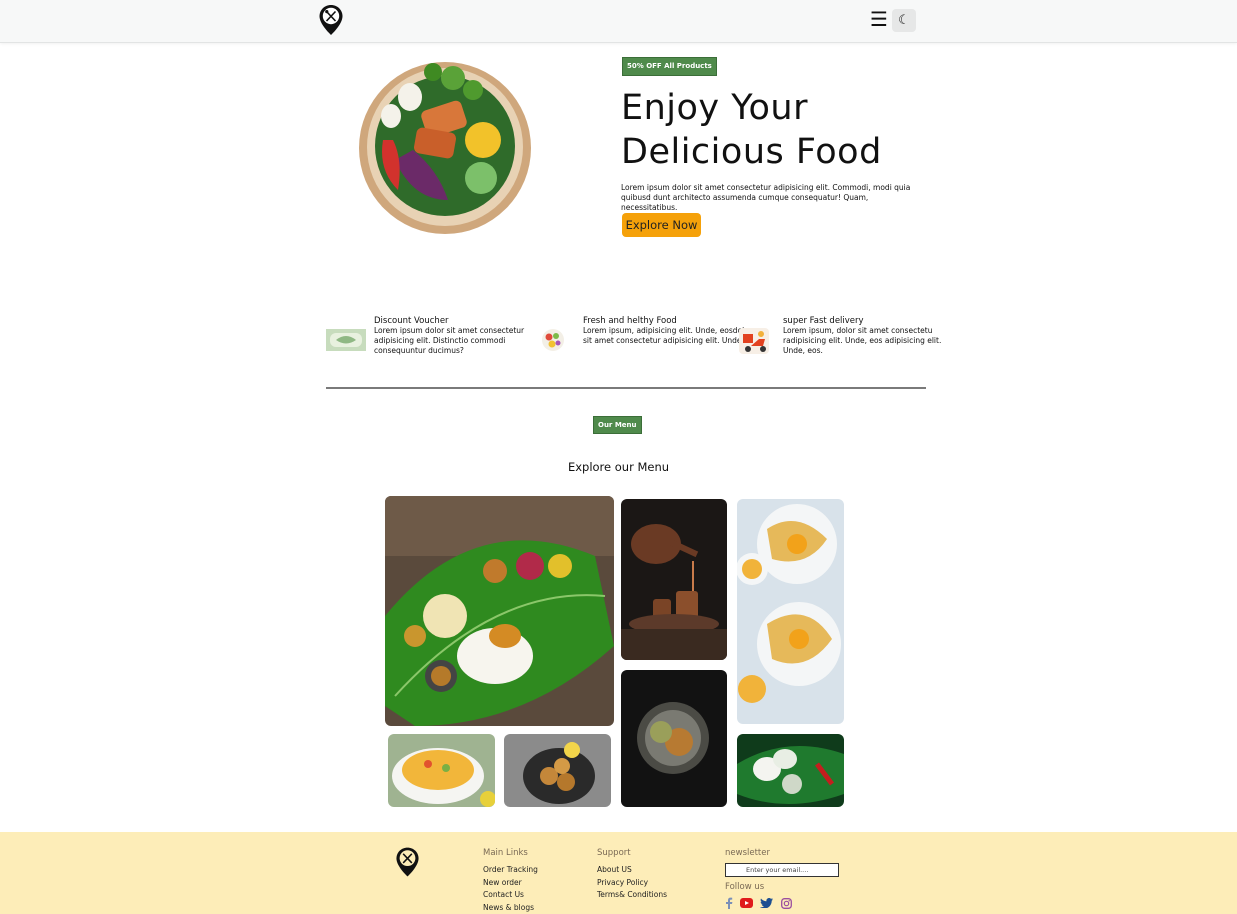 Image resolution: width=1237 pixels, height=914 pixels. What do you see at coordinates (786, 903) in the screenshot?
I see `instagram-icon` at bounding box center [786, 903].